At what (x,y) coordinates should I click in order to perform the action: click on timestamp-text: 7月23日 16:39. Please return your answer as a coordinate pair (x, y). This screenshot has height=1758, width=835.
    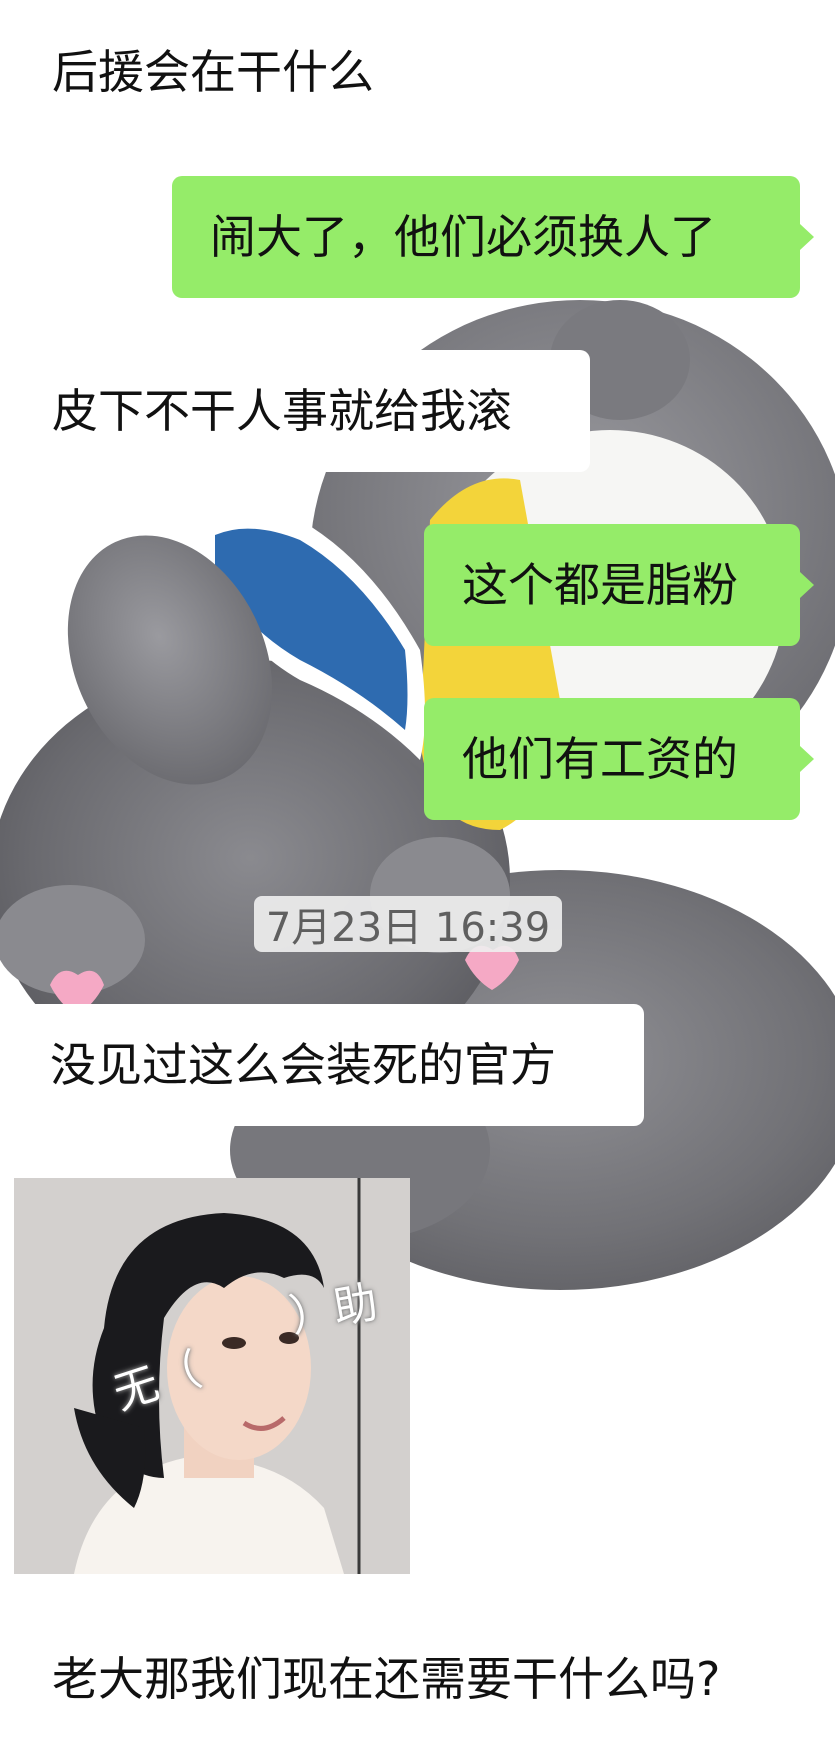
    Looking at the image, I should click on (408, 928).